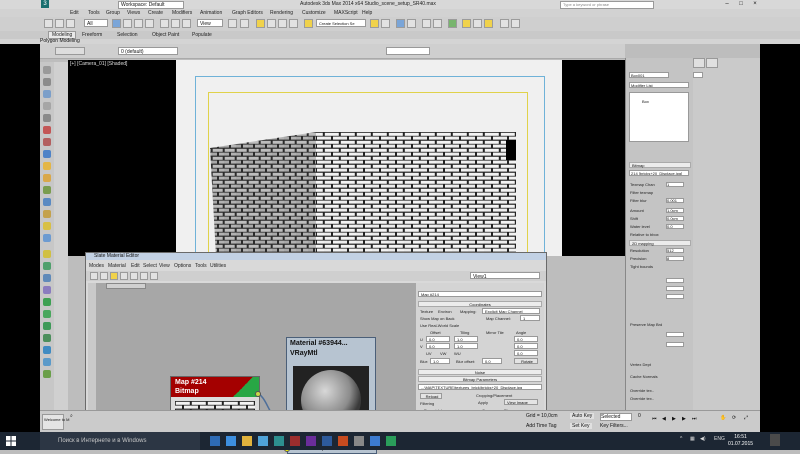 This screenshot has height=454, width=800. Describe the element at coordinates (452, 23) in the screenshot. I see `material-editor-icon` at that location.